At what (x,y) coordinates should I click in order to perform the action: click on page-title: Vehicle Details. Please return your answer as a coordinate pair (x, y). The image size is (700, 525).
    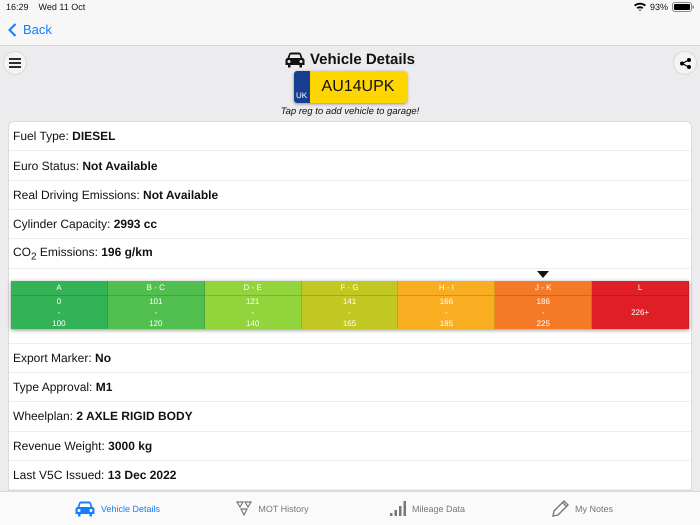
    Looking at the image, I should click on (363, 59).